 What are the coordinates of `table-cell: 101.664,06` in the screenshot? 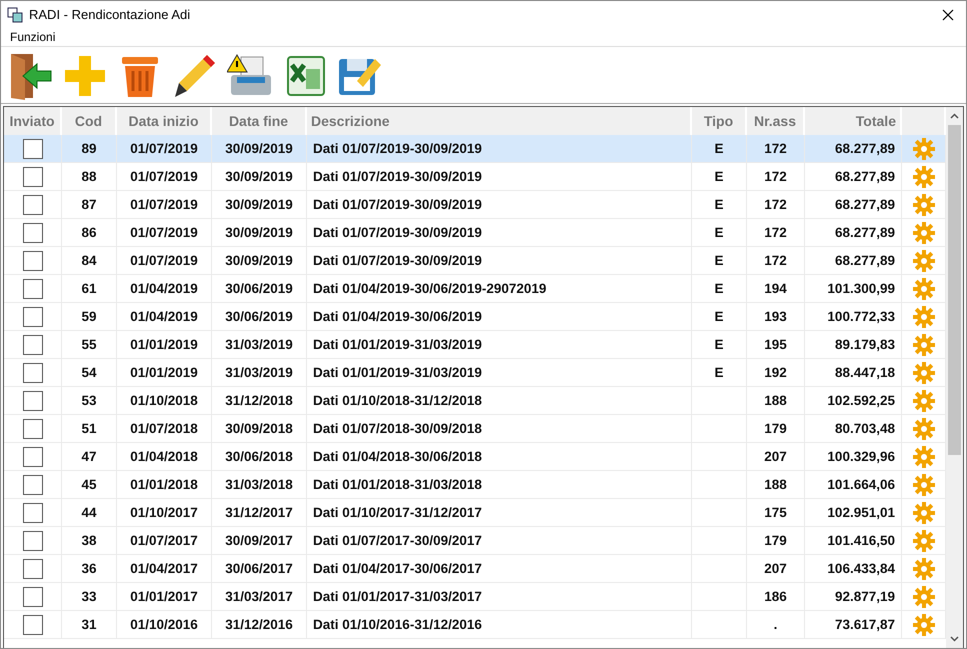 It's located at (853, 485).